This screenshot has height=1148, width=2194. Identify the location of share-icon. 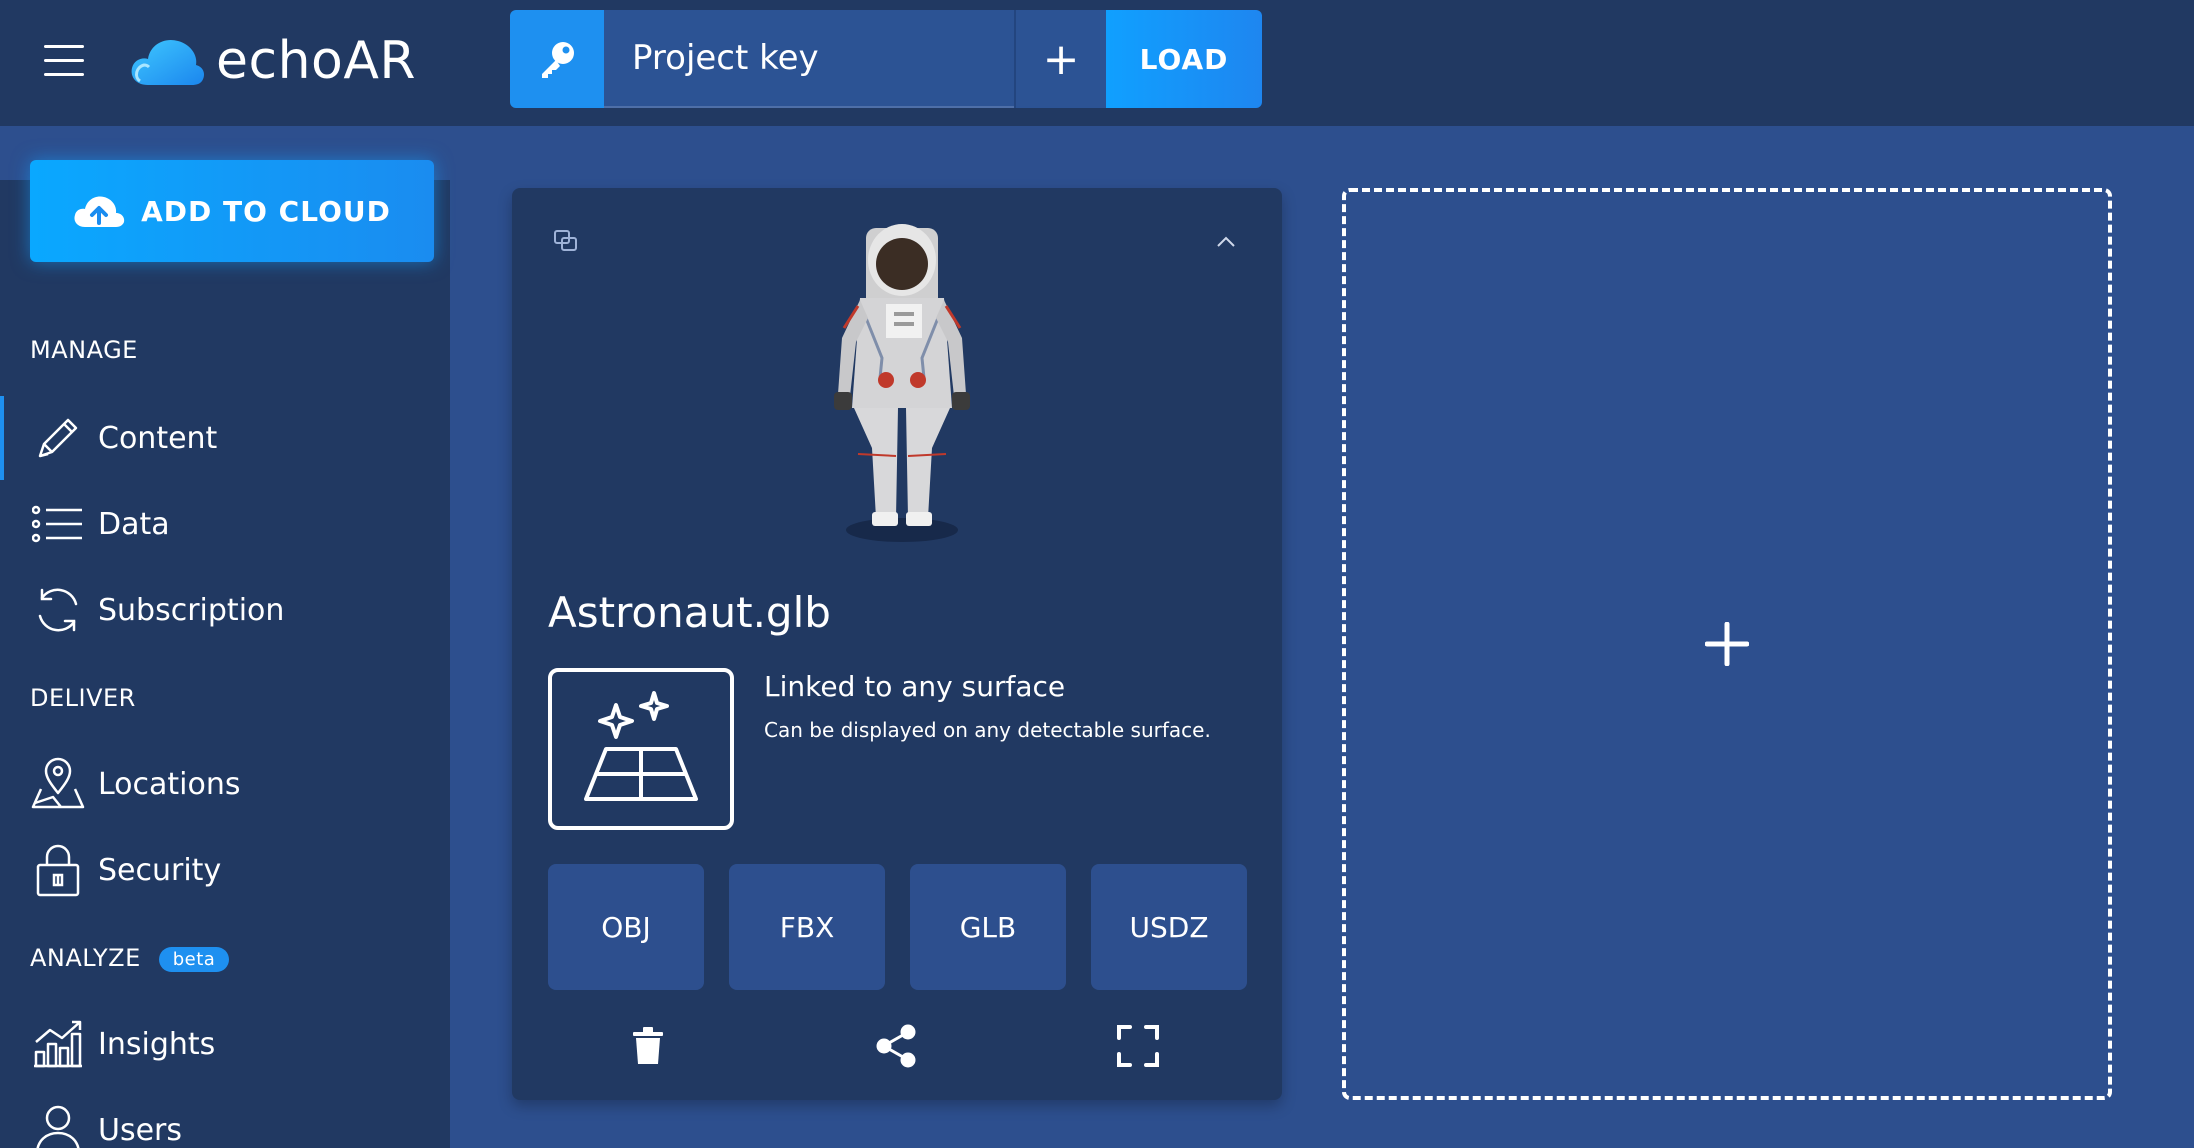
(896, 1046).